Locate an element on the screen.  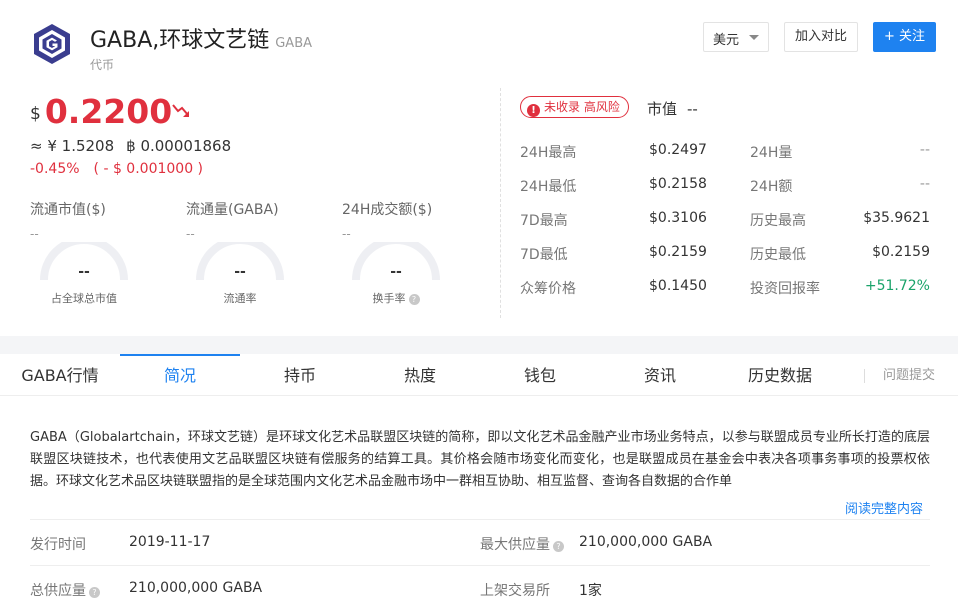
tab-news: 资讯 is located at coordinates (660, 375).